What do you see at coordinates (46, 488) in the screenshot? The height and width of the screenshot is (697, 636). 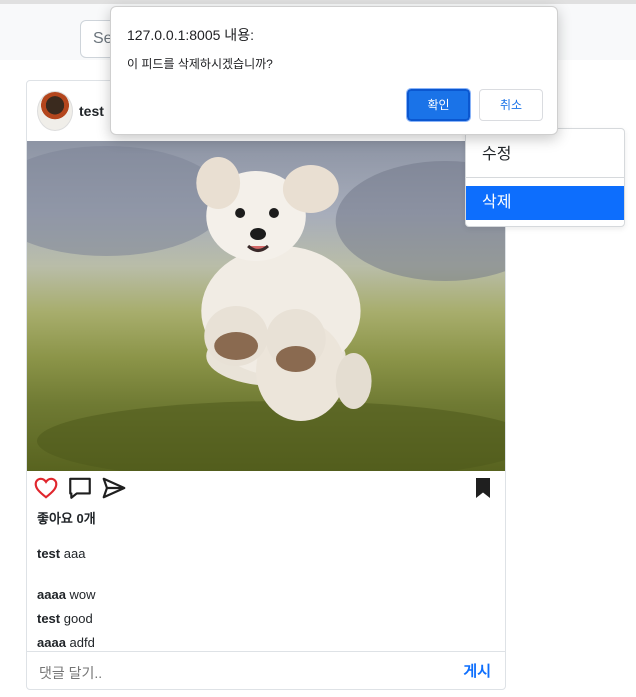 I see `heart-icon` at bounding box center [46, 488].